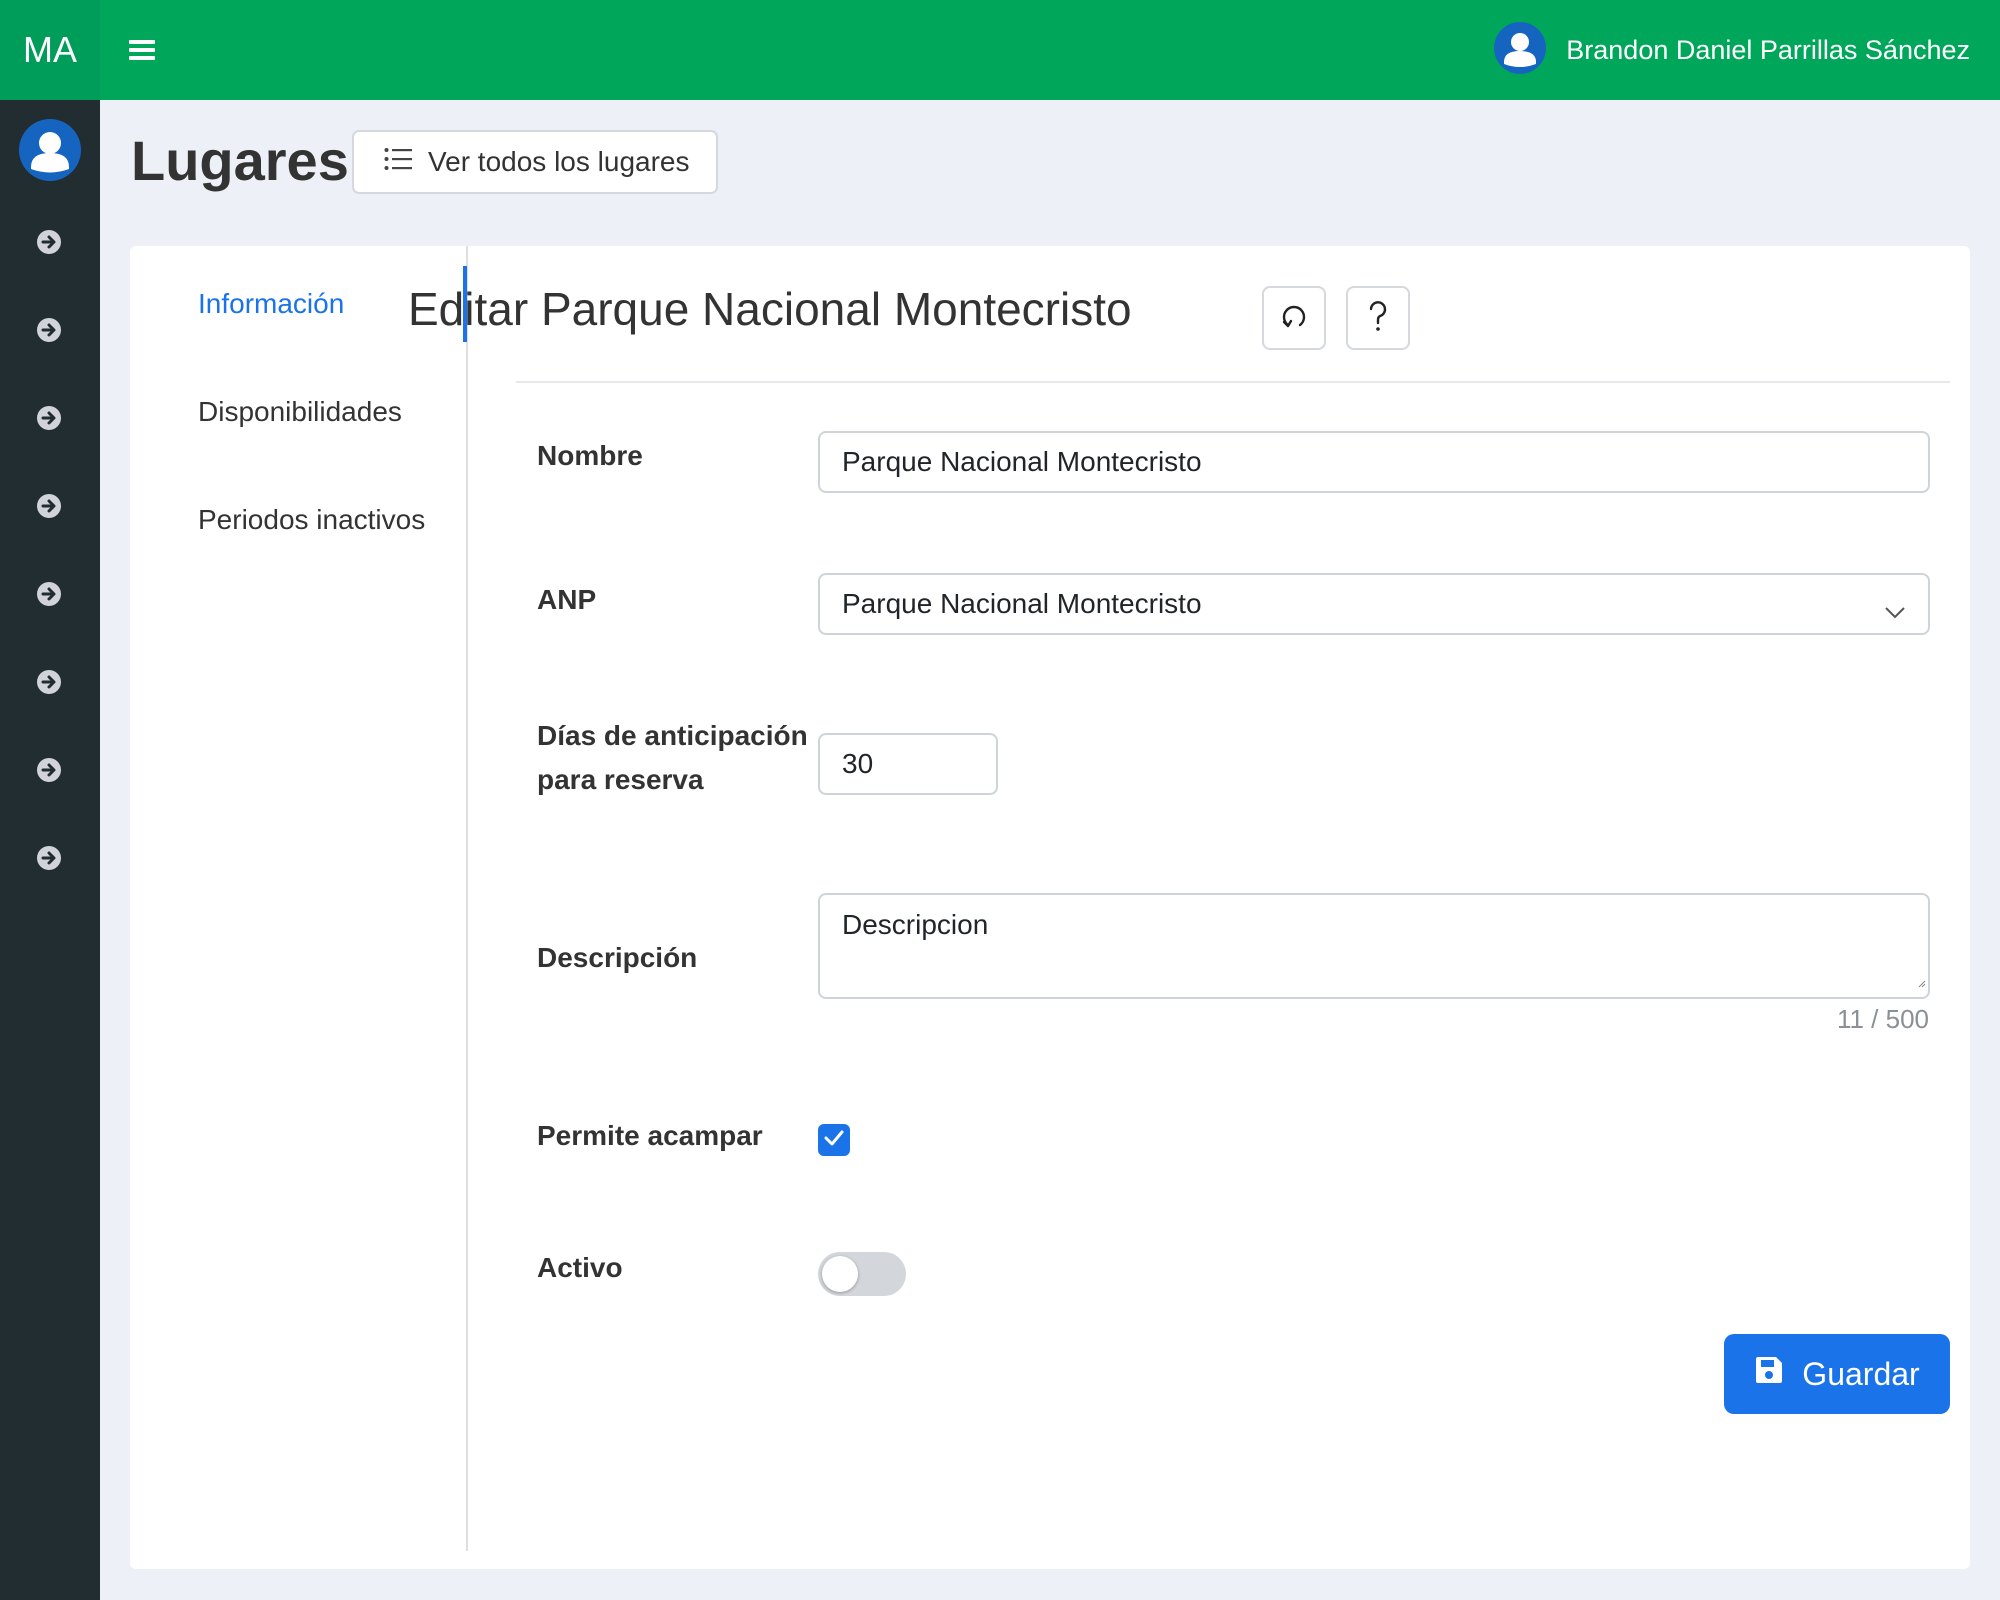 This screenshot has height=1600, width=2000. What do you see at coordinates (672, 758) in the screenshot?
I see `dias-label: Días de anticipación para reserva` at bounding box center [672, 758].